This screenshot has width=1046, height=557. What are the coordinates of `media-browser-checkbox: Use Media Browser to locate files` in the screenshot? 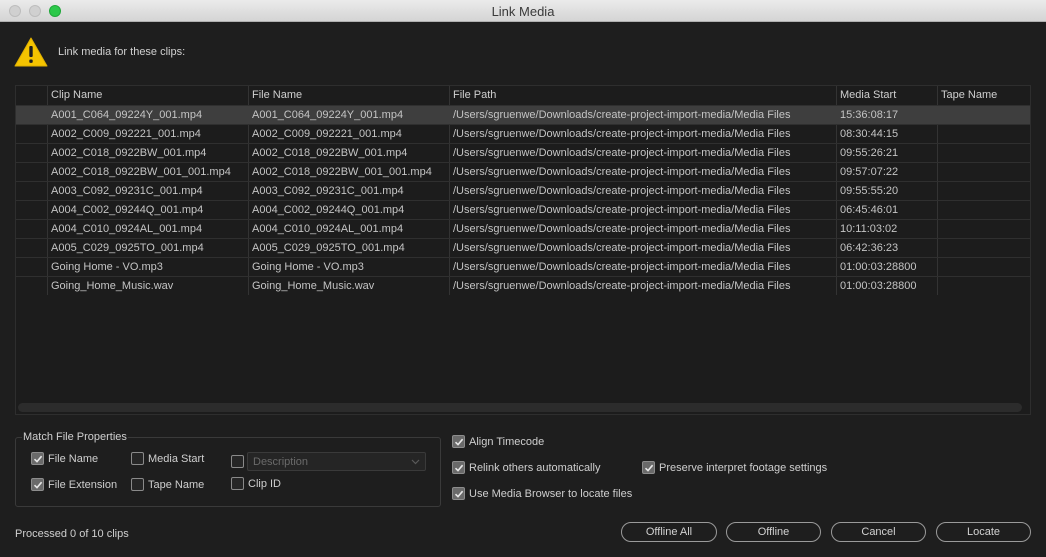 It's located at (542, 493).